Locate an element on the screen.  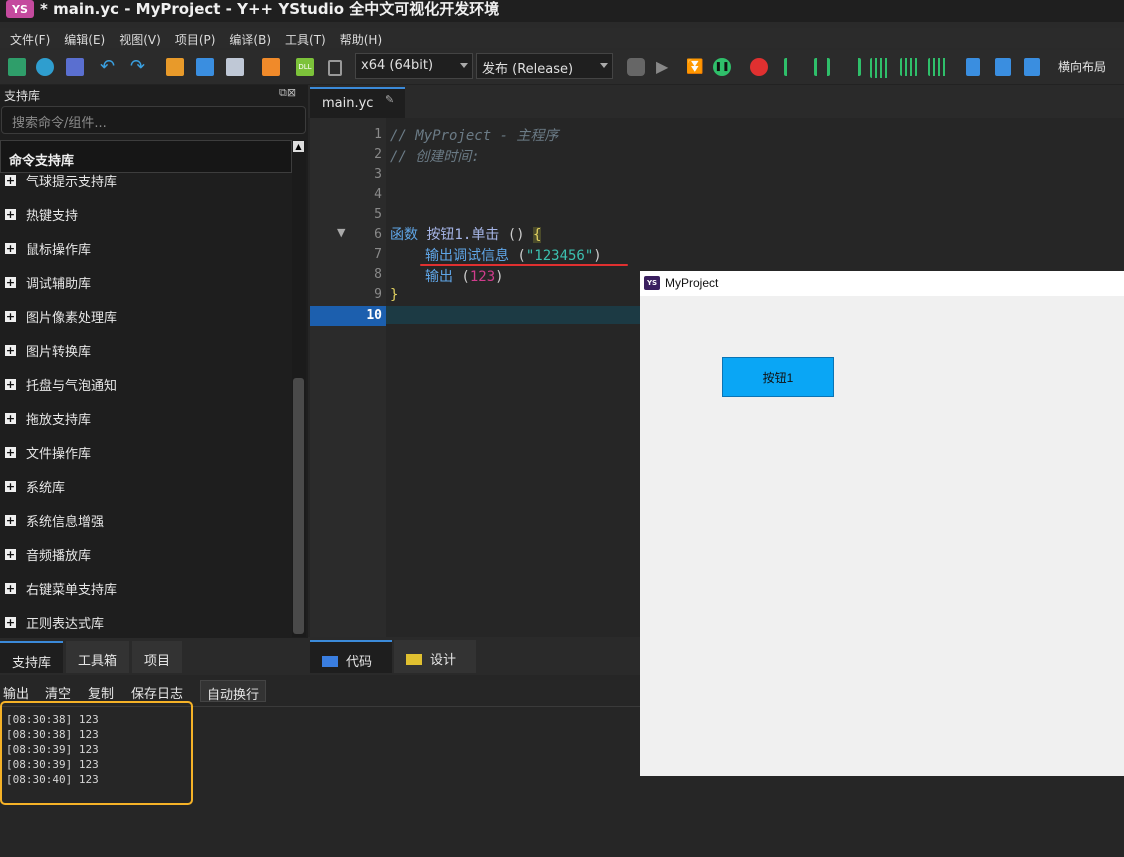
compile-icon is located at coordinates (636, 67).